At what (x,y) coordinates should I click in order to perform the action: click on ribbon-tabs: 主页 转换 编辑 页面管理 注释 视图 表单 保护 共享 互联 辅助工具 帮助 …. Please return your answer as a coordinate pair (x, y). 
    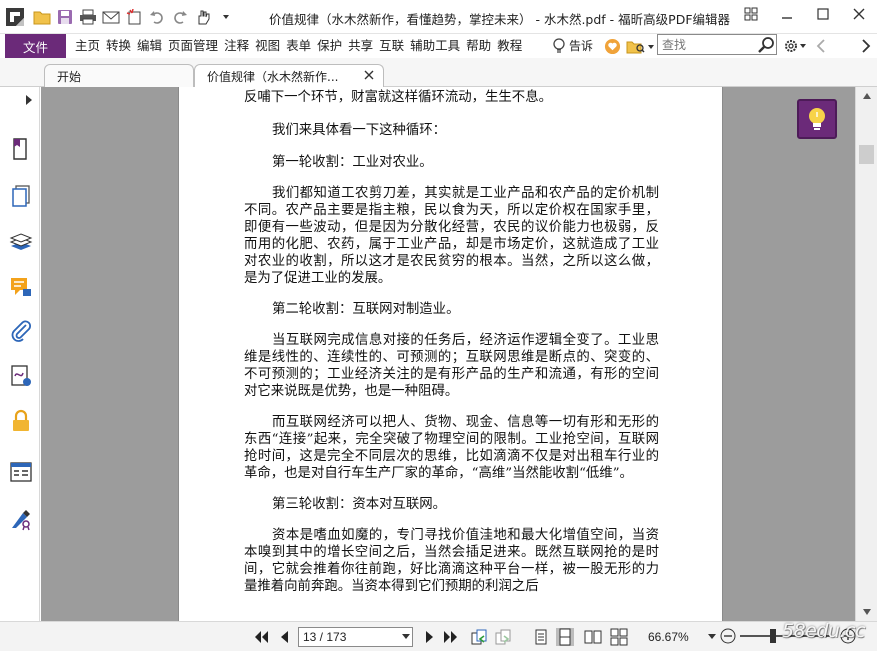
    Looking at the image, I should click on (298, 46).